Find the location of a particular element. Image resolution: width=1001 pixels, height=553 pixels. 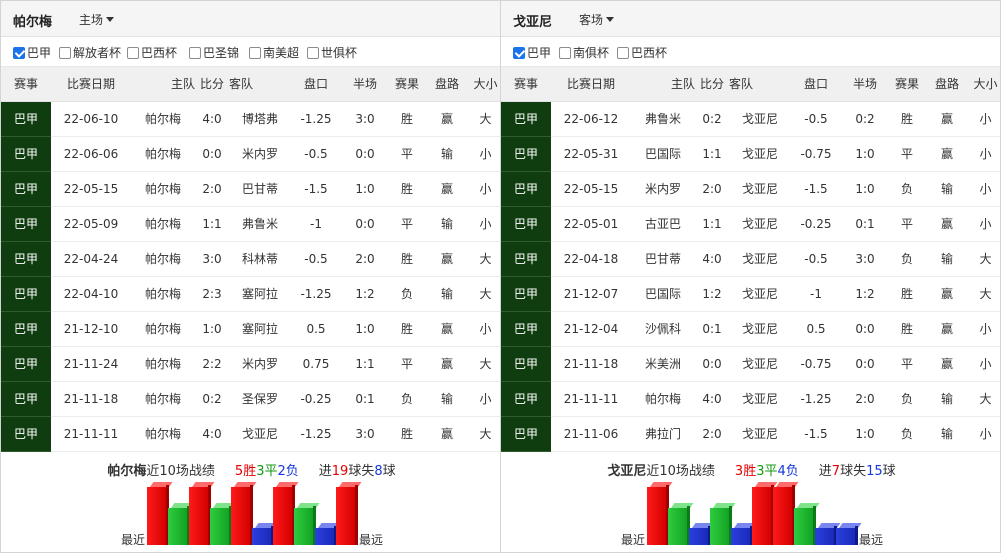

home-team-cell: 弗拉门 is located at coordinates (665, 434).